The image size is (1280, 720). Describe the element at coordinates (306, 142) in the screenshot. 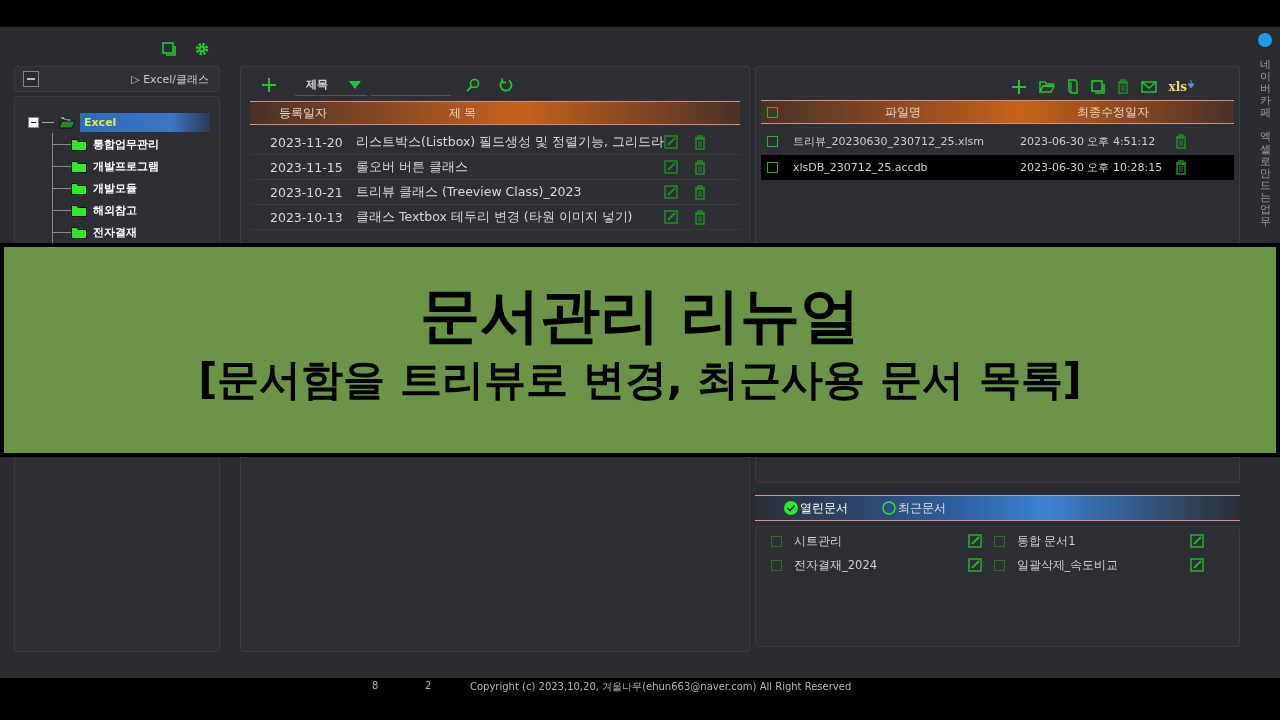

I see `post-date: 2023-11-20` at that location.